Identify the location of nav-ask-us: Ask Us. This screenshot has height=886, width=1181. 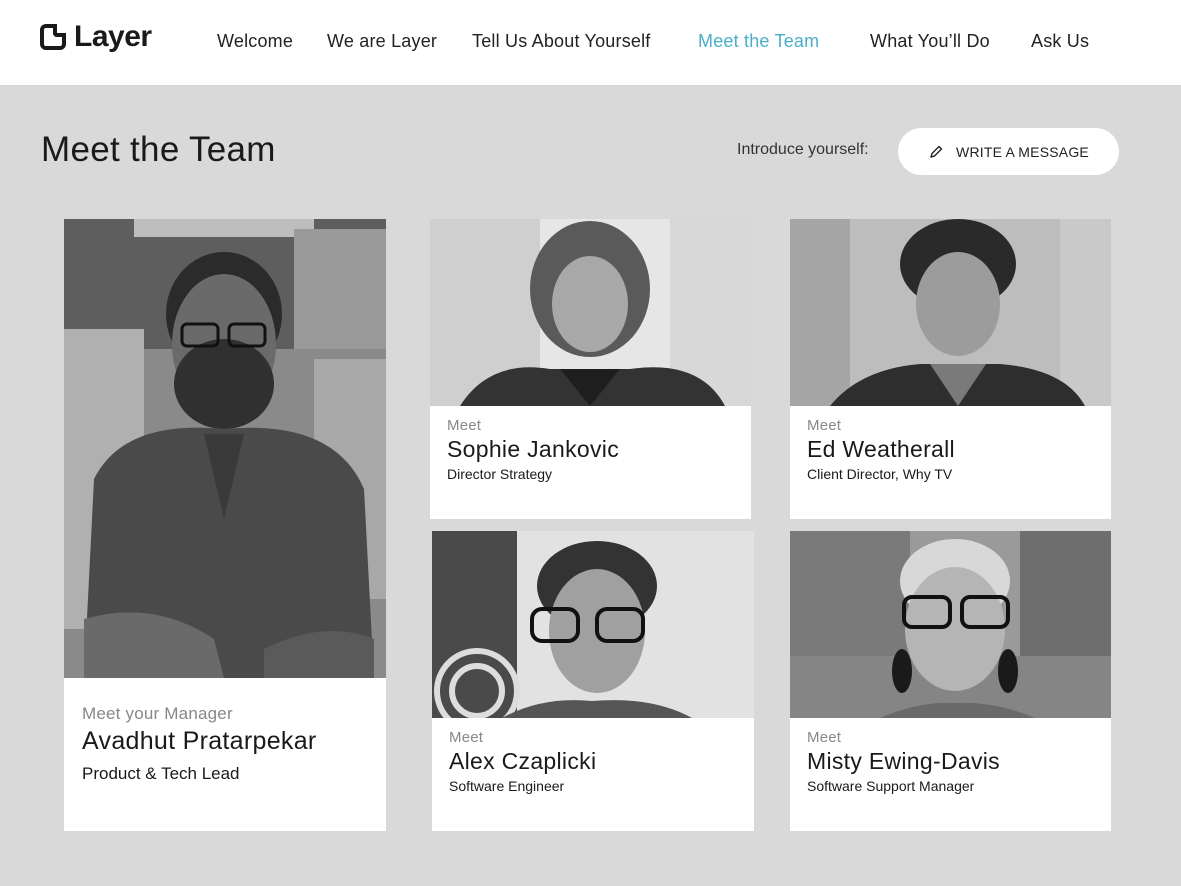
(1060, 41).